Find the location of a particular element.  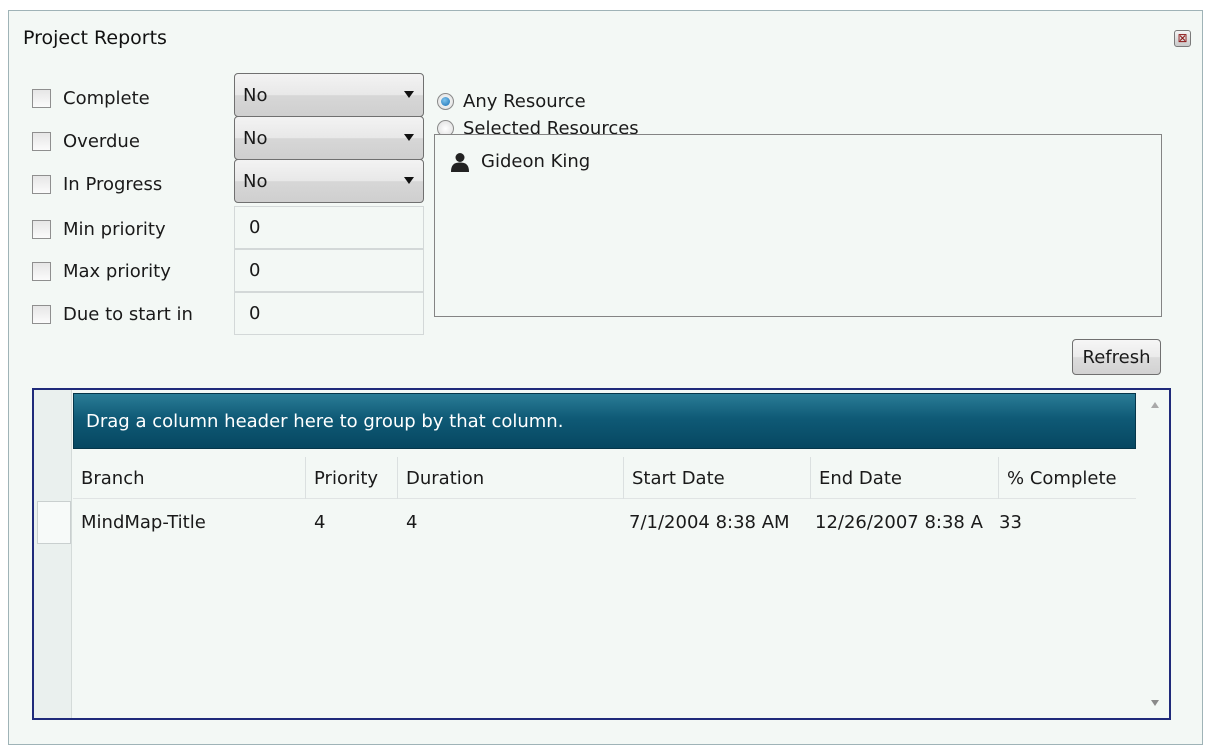

checkbox-label: Complete is located at coordinates (106, 98).